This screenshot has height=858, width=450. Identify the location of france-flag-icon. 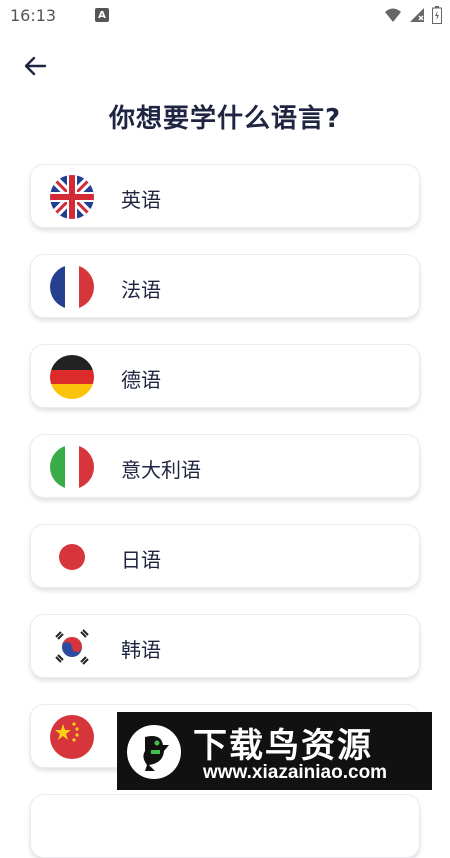
(72, 287).